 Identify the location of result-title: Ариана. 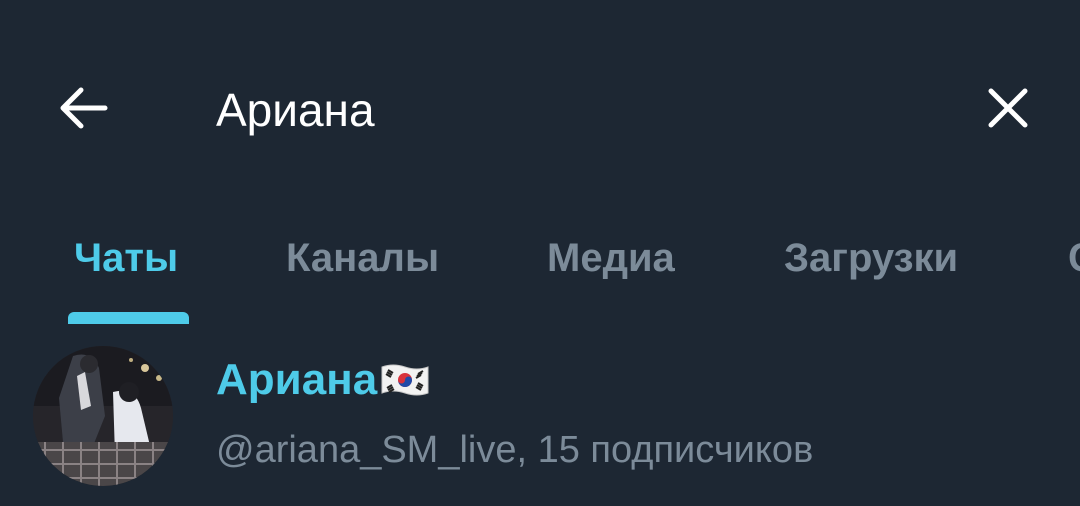
(323, 380).